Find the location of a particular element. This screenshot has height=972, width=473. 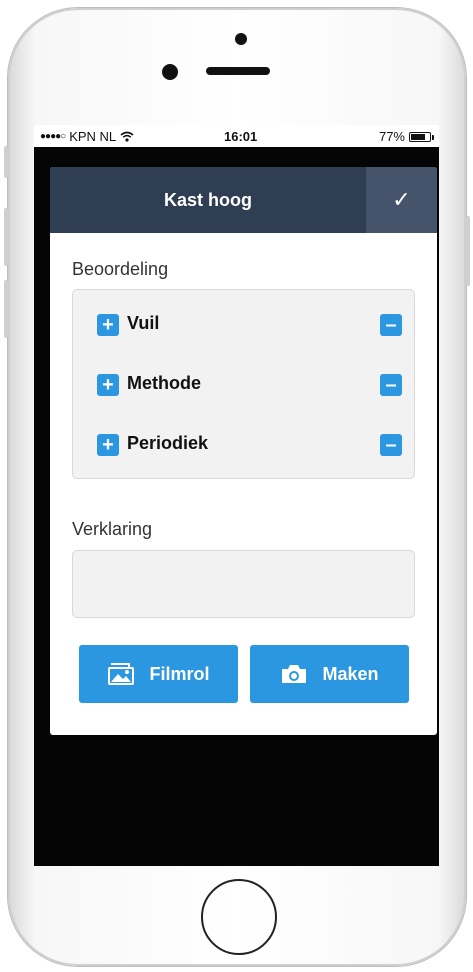

proximity-sensor is located at coordinates (170, 72).